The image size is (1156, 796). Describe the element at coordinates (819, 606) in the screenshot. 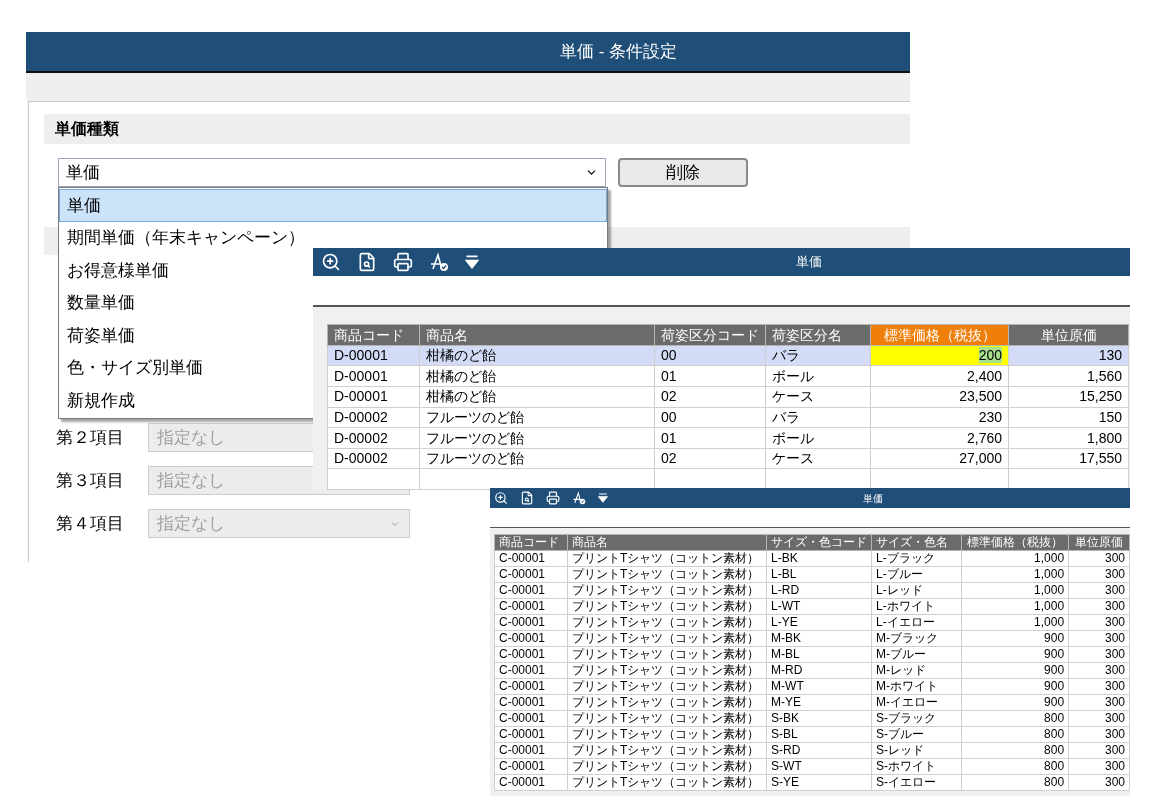

I see `table-cell: L-WT` at that location.